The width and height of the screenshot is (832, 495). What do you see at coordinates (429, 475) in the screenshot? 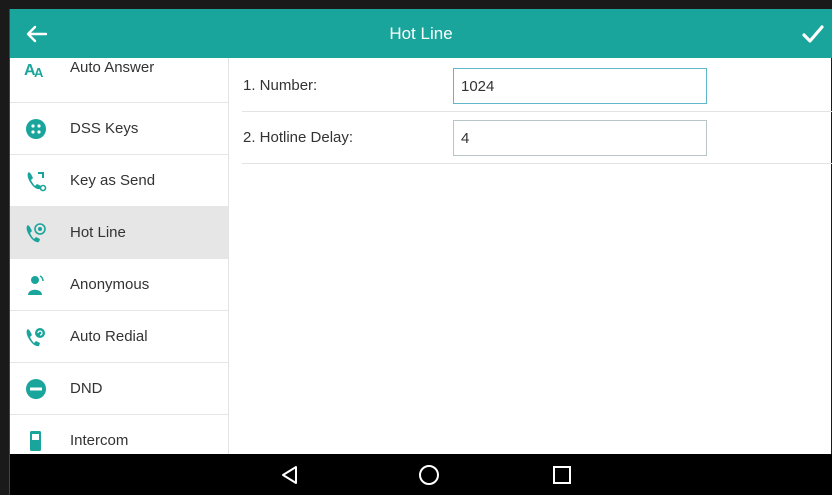
I see `nav-home-icon` at bounding box center [429, 475].